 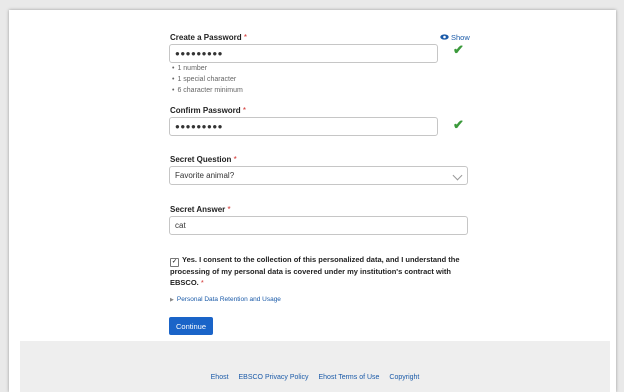 I want to click on secret-answer-field: cat, so click(x=318, y=225).